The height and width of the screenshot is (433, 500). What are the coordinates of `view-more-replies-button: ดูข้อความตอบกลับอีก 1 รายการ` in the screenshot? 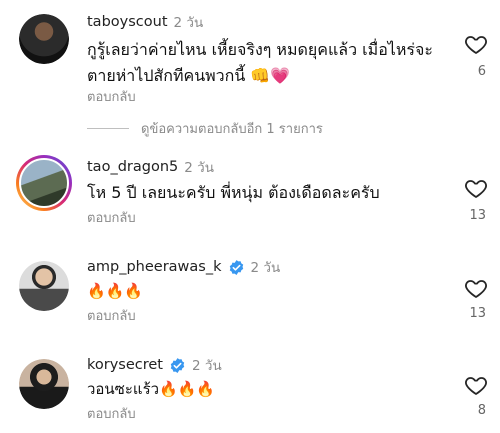 It's located at (205, 128).